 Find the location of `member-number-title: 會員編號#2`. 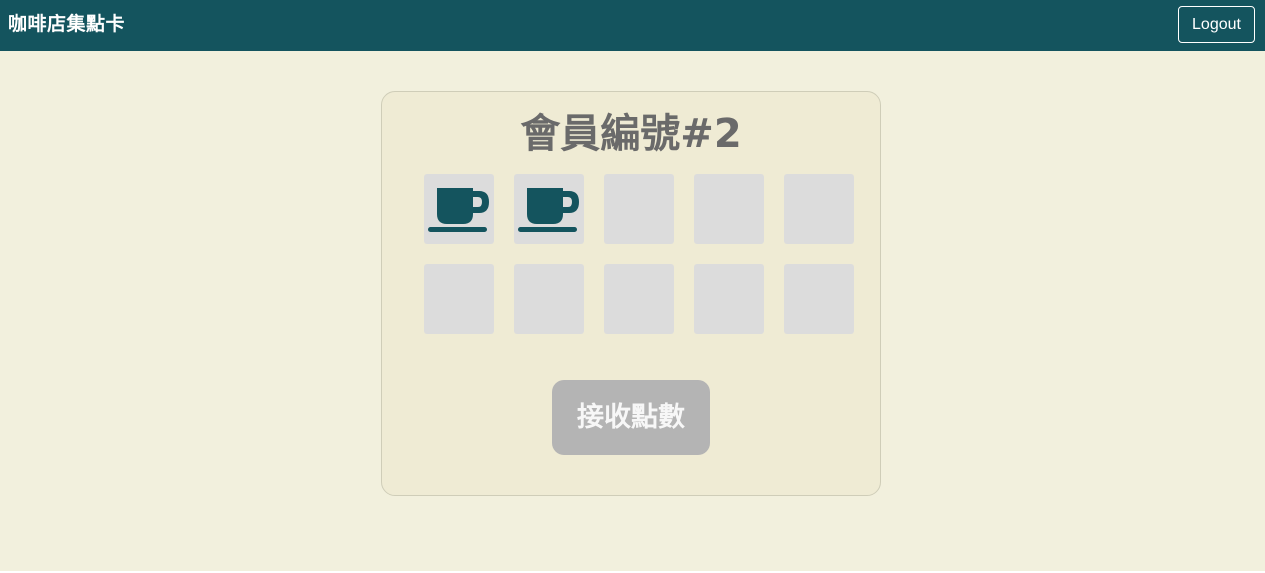

member-number-title: 會員編號#2 is located at coordinates (631, 134).